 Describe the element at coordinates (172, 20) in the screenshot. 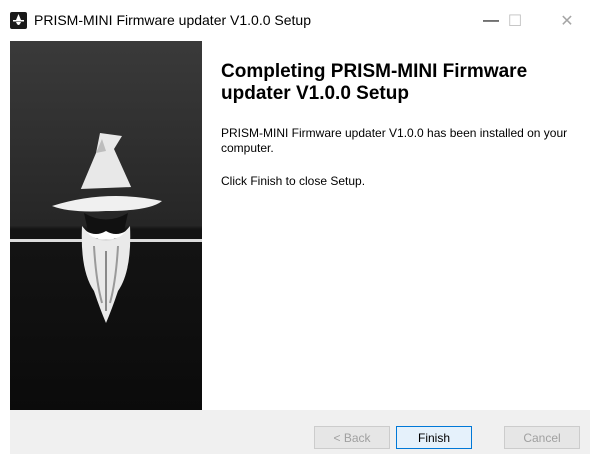

I see `window-title: PRISM-MINI Firmware updater V1.0.0 Setup` at that location.